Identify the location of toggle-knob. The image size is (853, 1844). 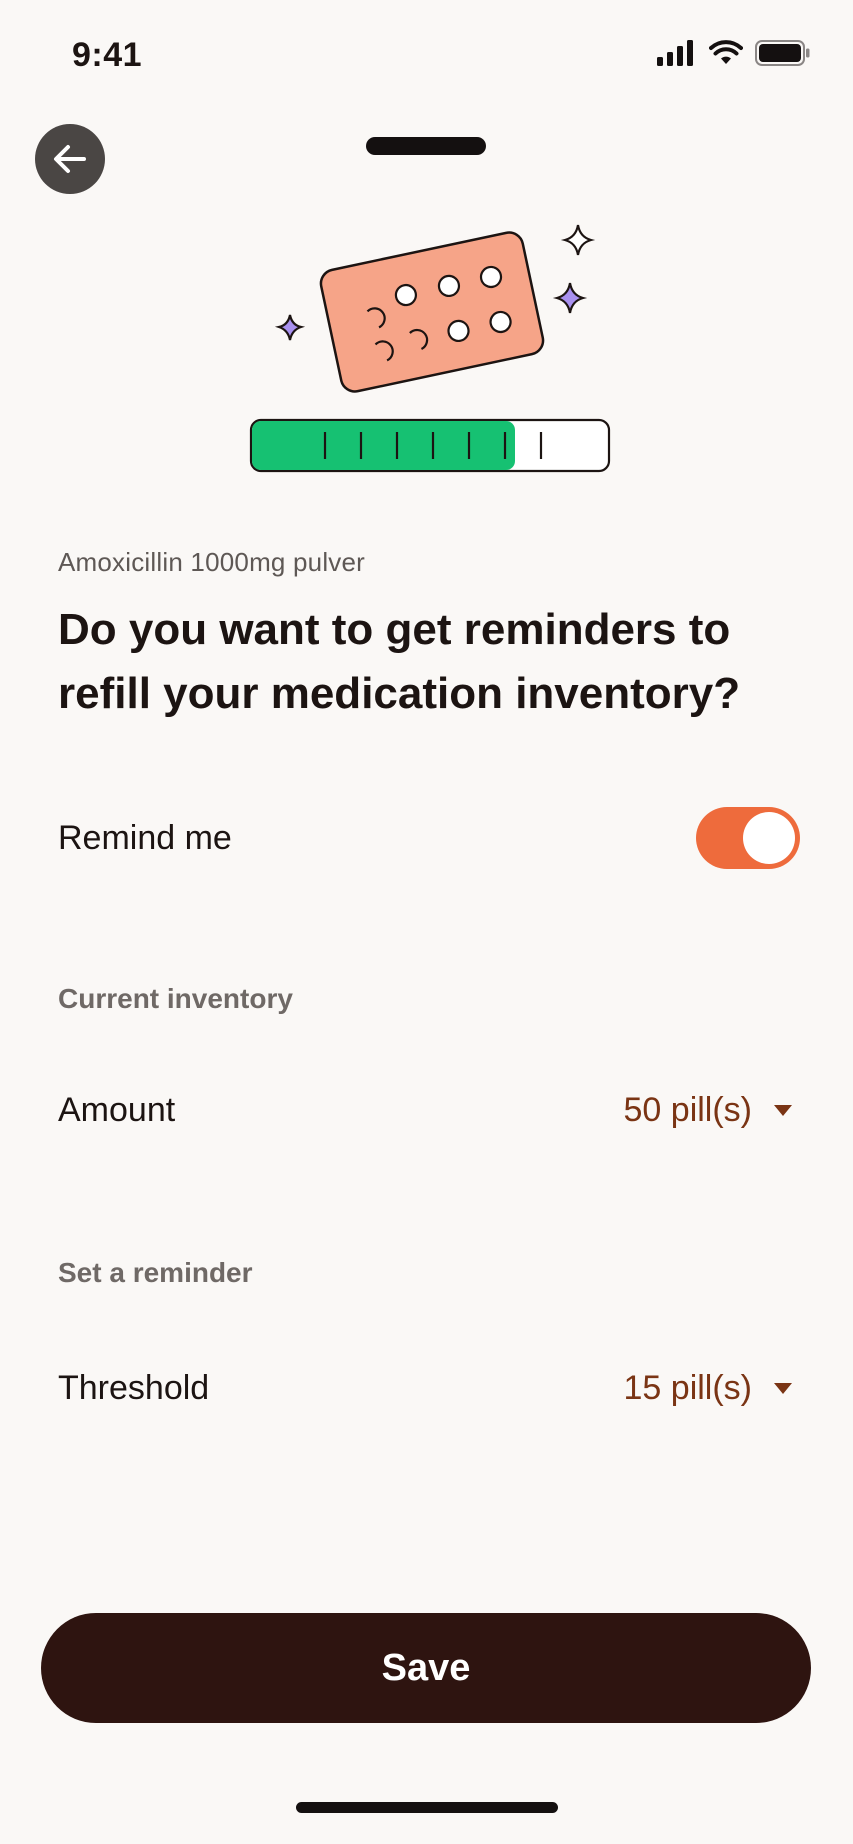
(769, 838).